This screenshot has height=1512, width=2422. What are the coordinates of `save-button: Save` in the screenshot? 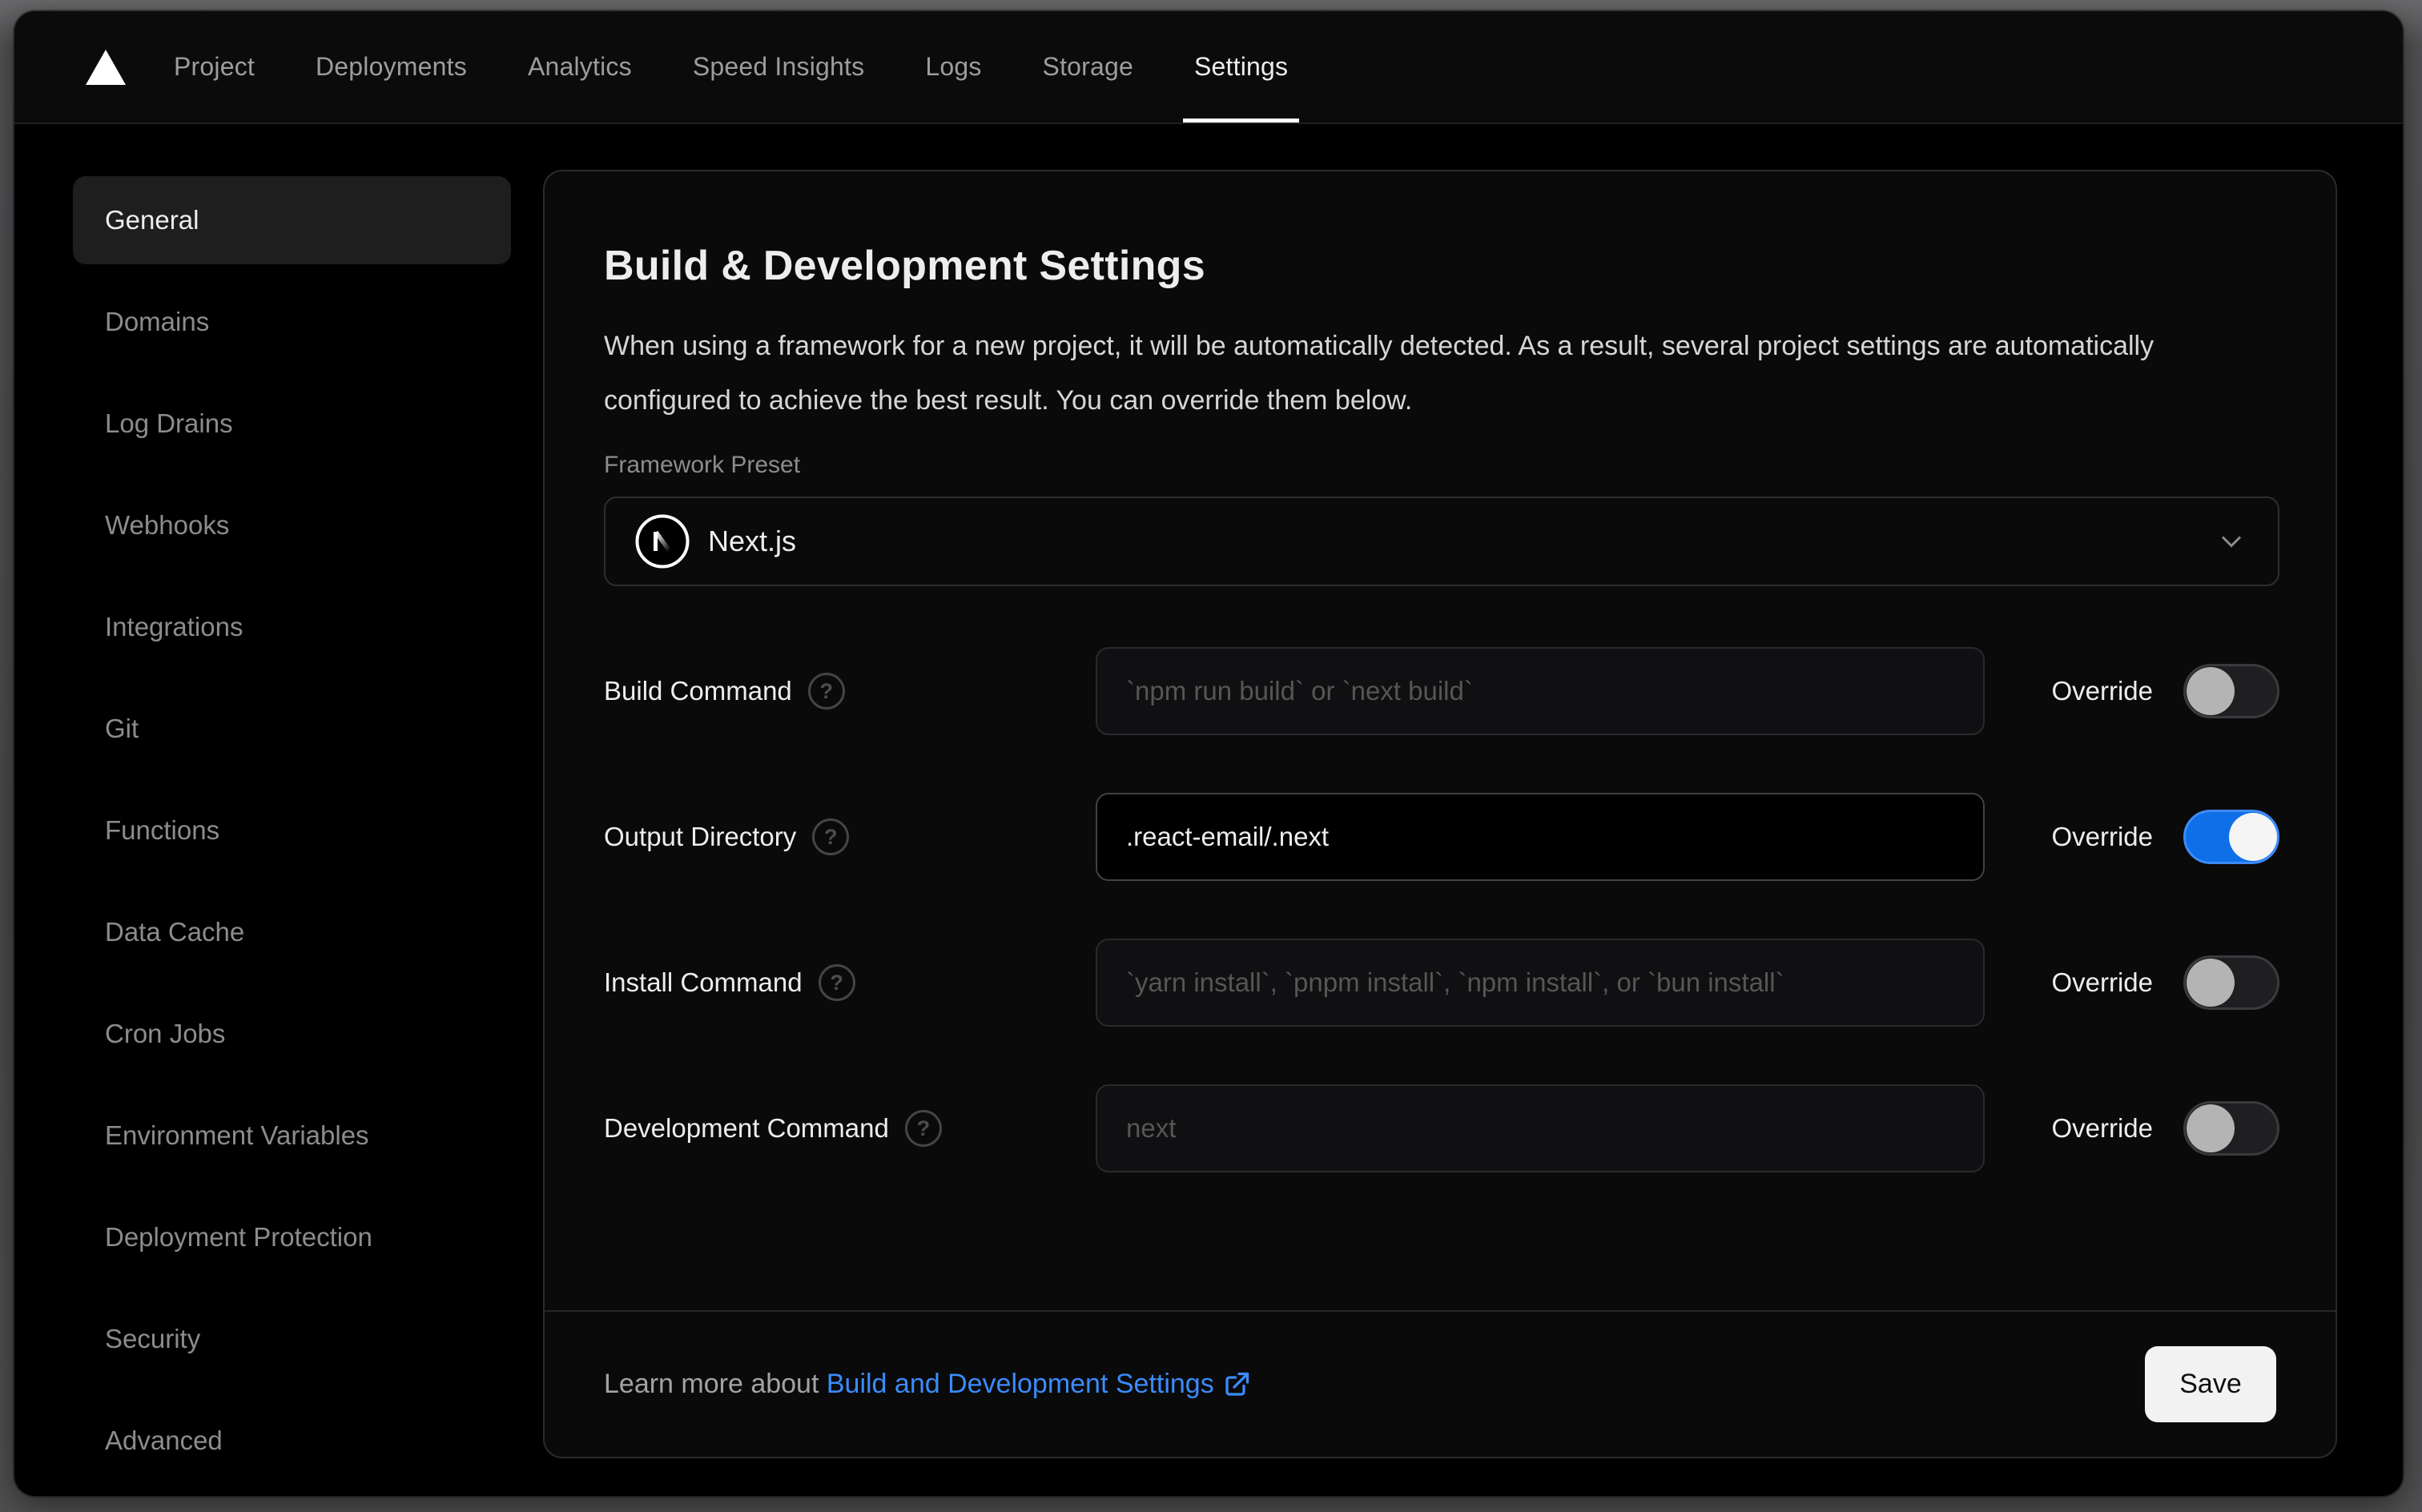 It's located at (2210, 1384).